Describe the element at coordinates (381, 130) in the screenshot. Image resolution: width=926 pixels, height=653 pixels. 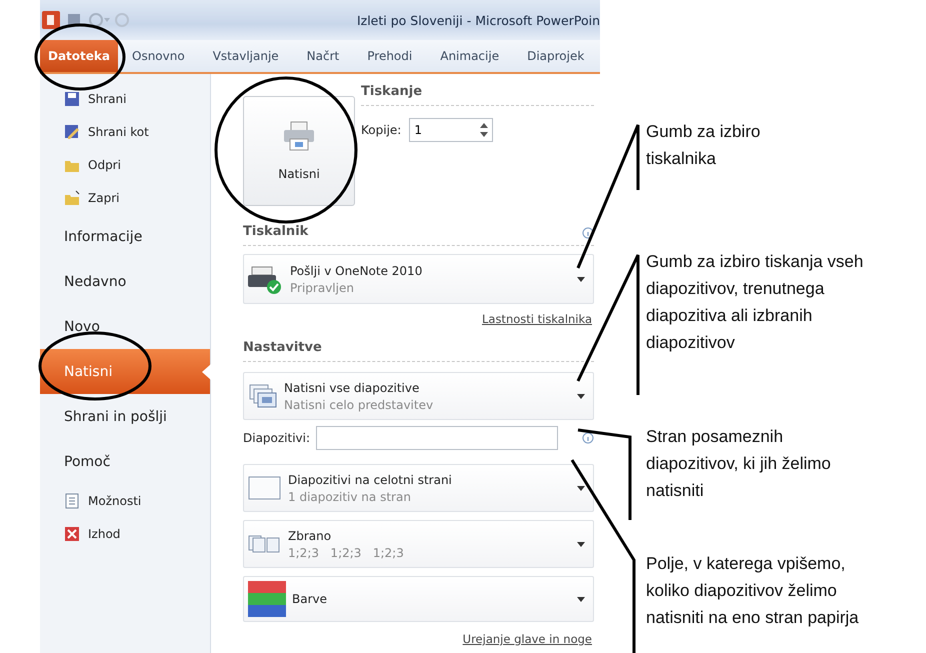
I see `copies-label: Kopije:` at that location.